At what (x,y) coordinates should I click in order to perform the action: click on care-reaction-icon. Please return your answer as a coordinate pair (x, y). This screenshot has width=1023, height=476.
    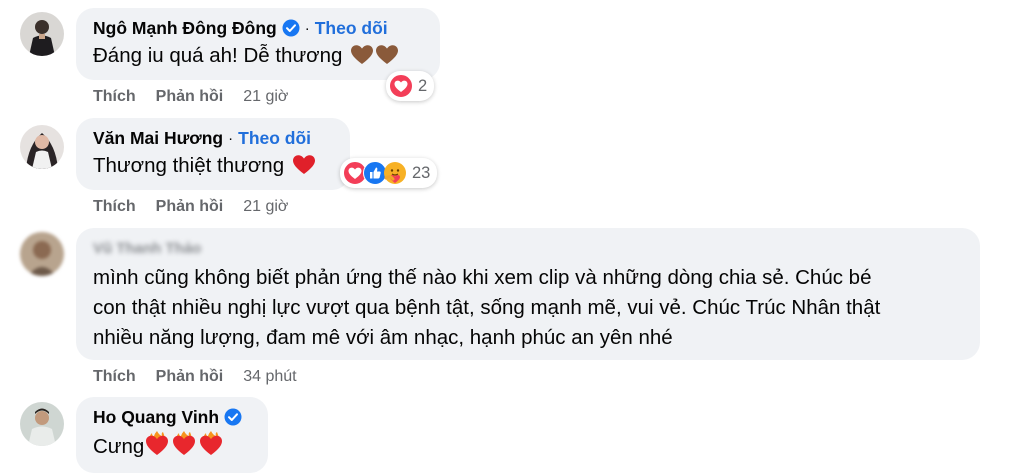
    Looking at the image, I should click on (395, 173).